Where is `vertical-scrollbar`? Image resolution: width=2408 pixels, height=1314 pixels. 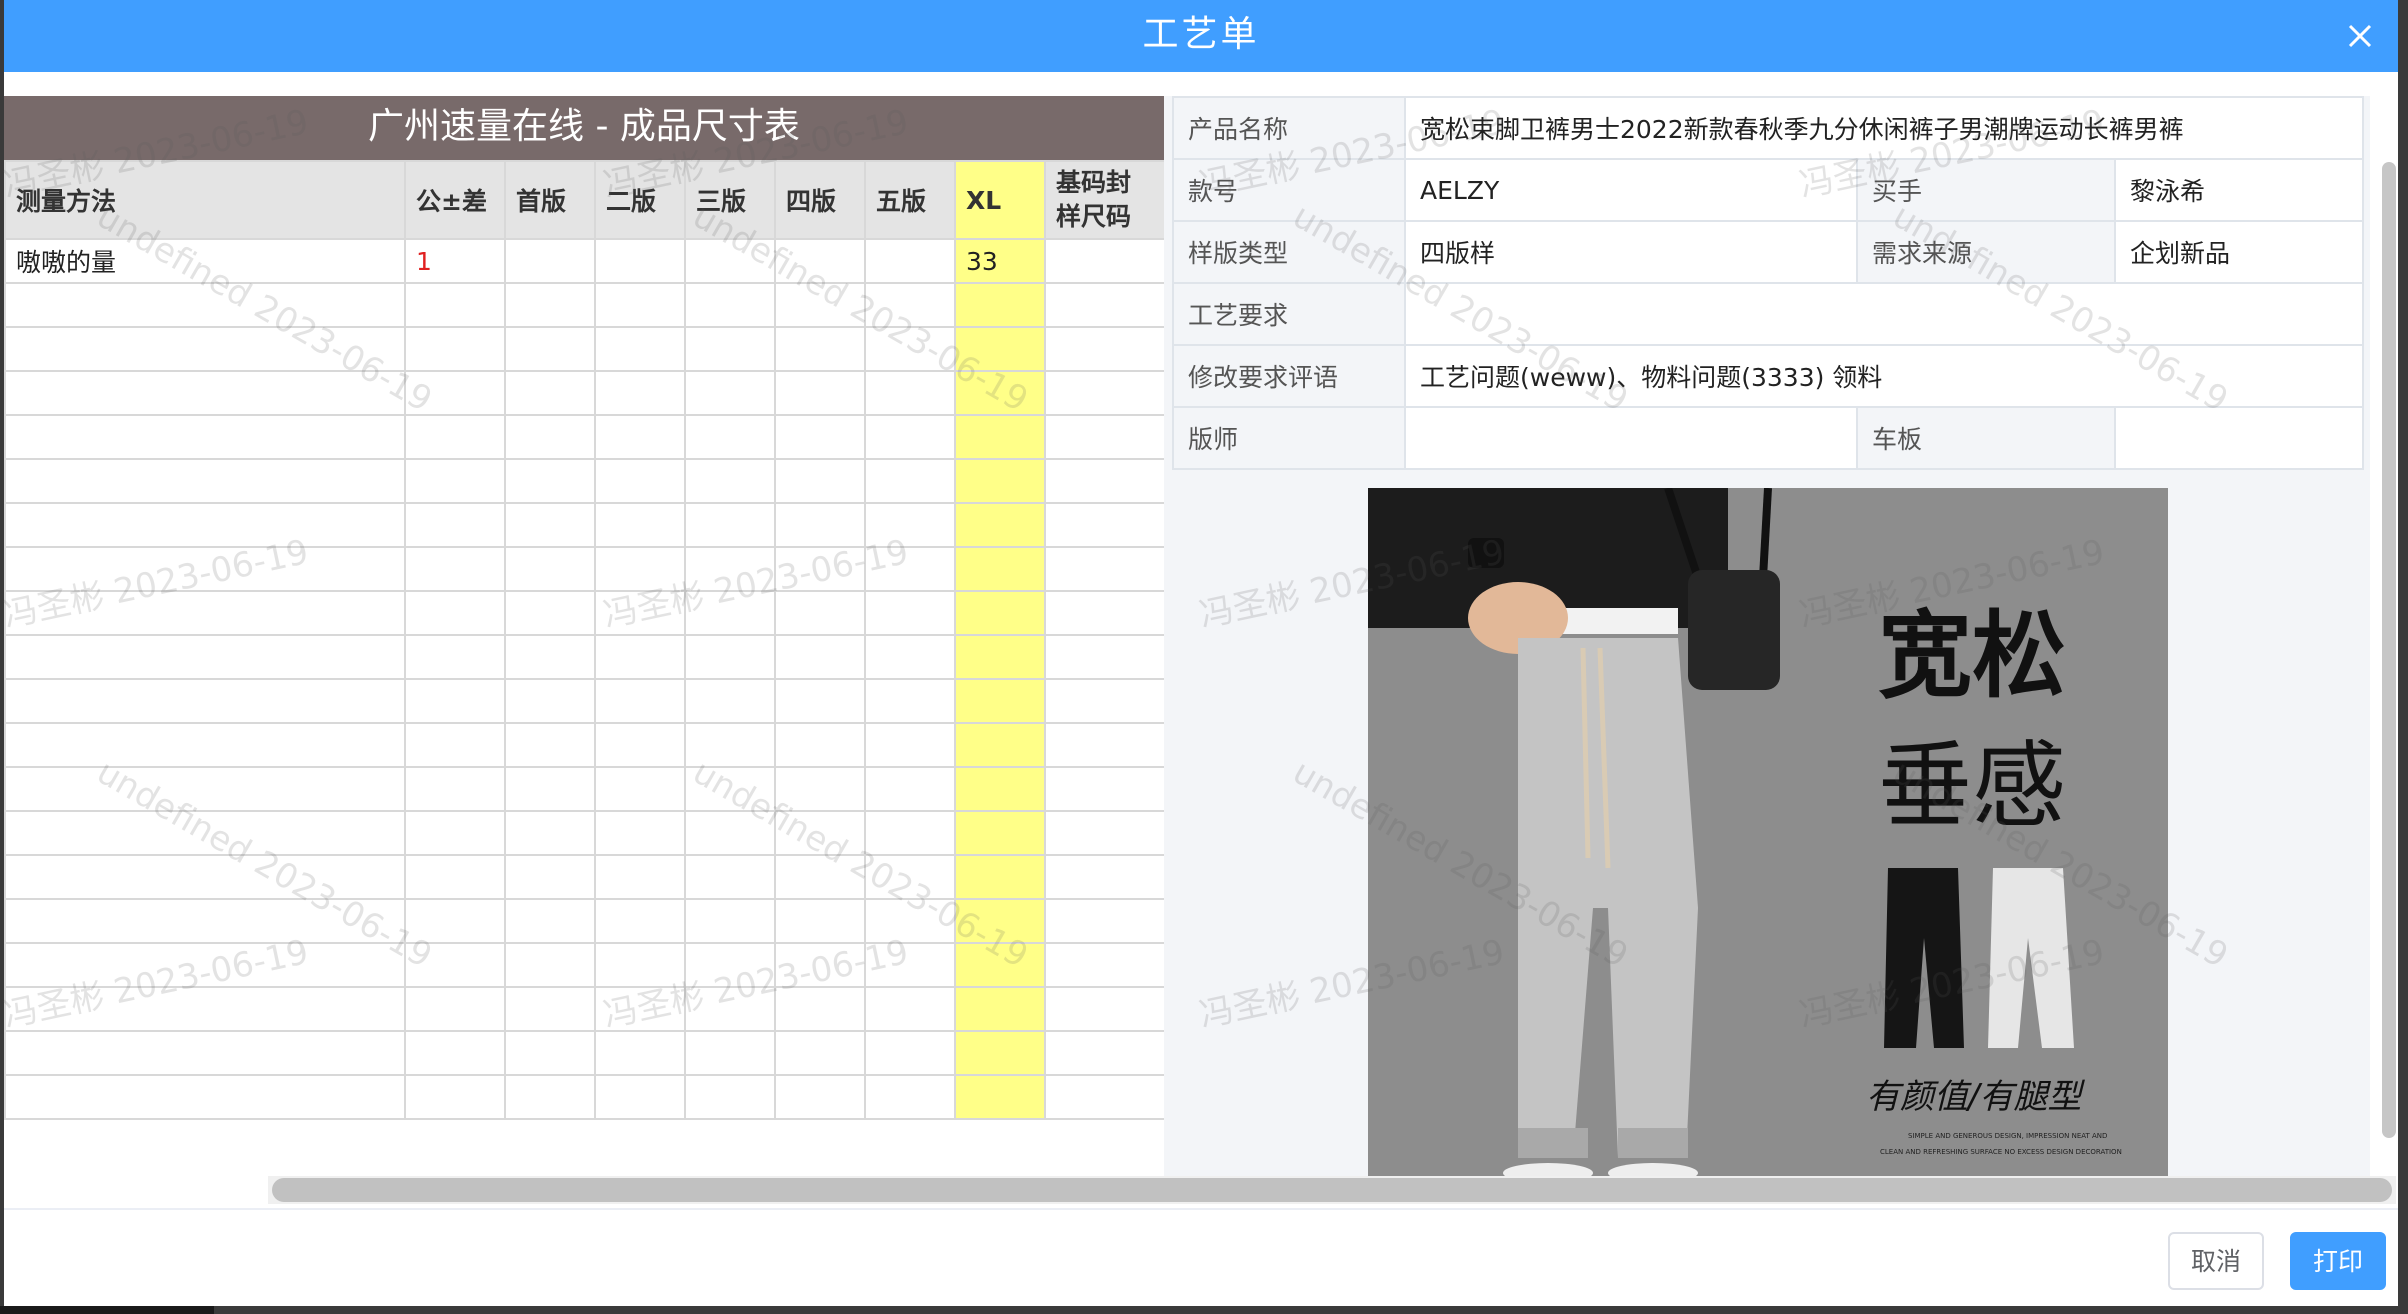
vertical-scrollbar is located at coordinates (2389, 650).